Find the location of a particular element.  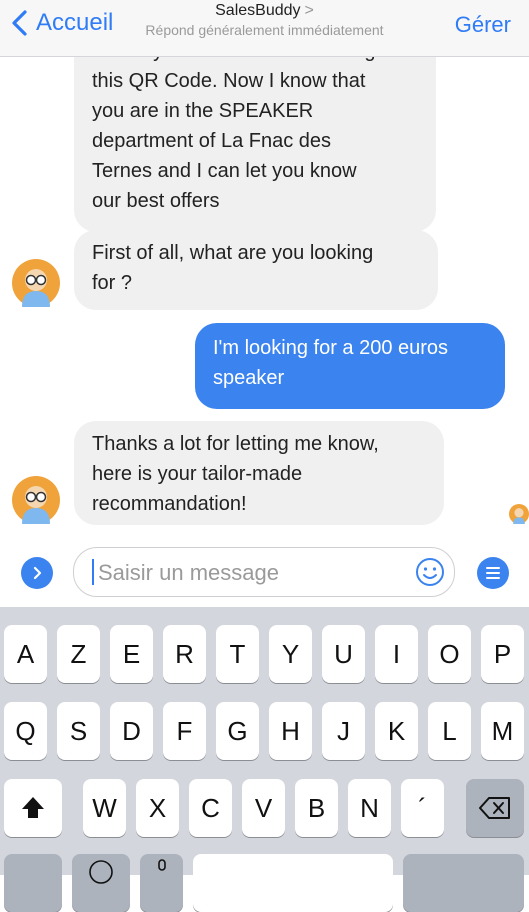

key-label: C is located at coordinates (210, 807).